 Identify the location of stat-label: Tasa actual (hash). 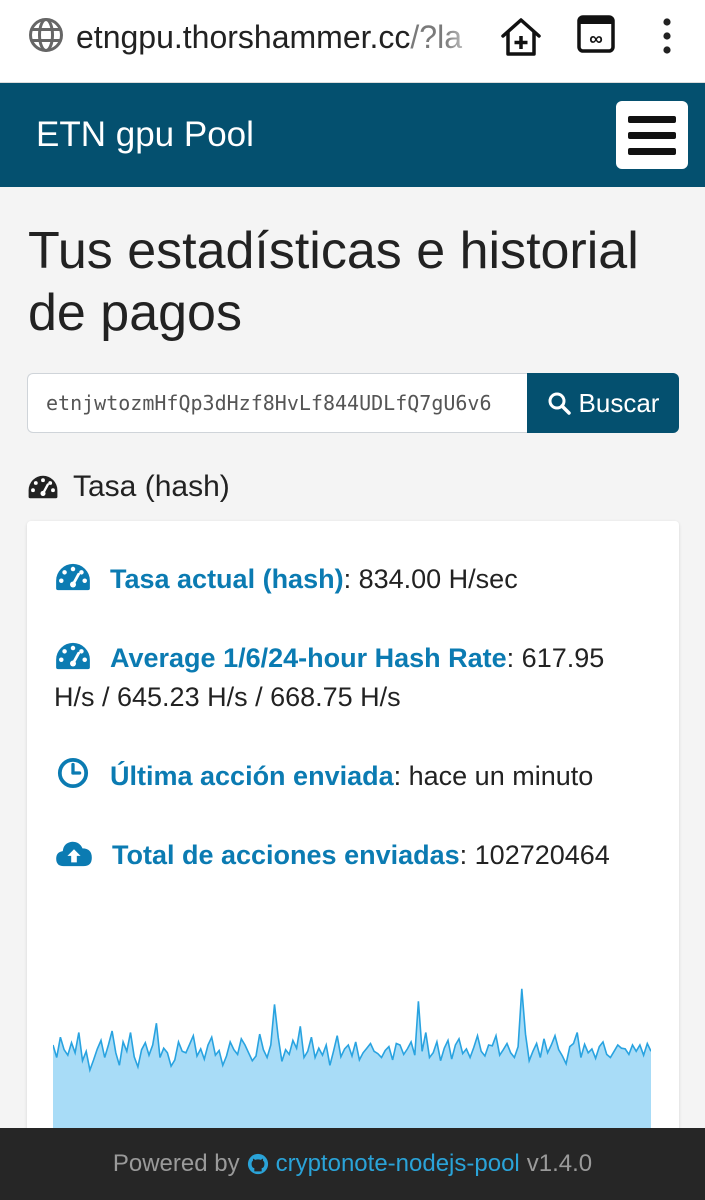
(227, 579).